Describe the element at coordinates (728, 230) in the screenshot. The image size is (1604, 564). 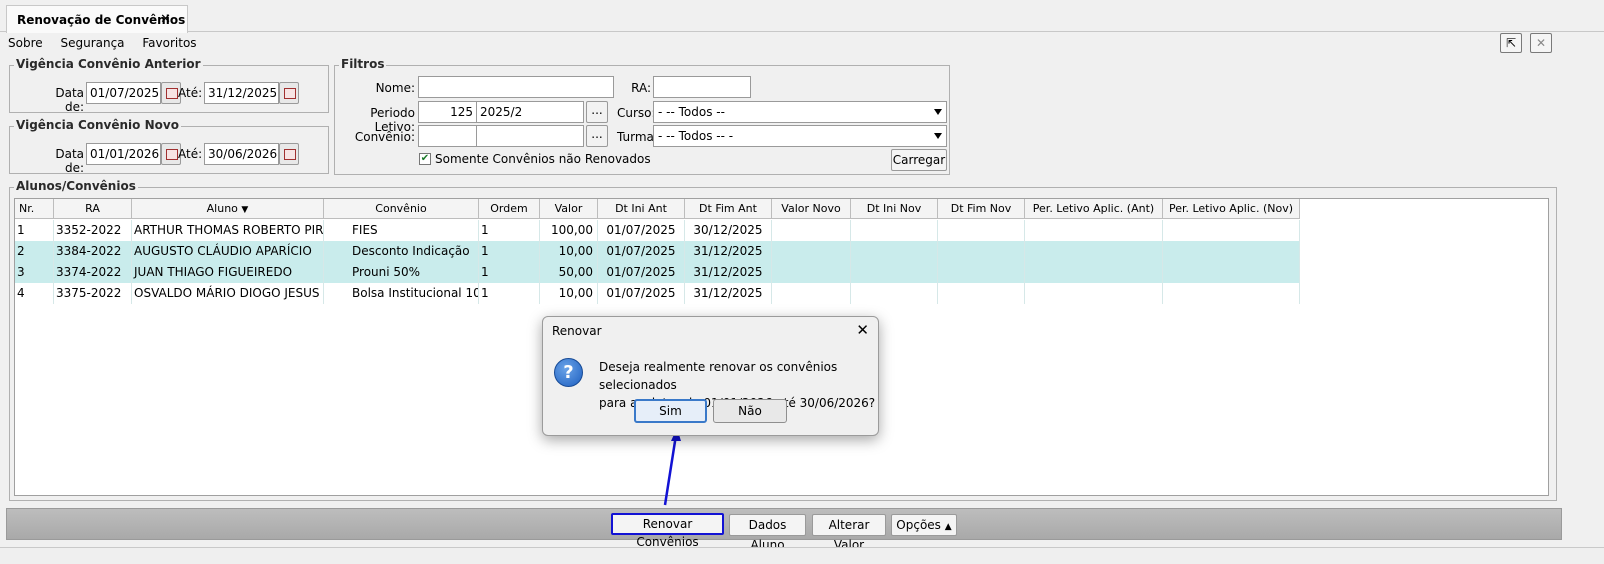
I see `cell-dt-fim-ant: 30/12/2025` at that location.